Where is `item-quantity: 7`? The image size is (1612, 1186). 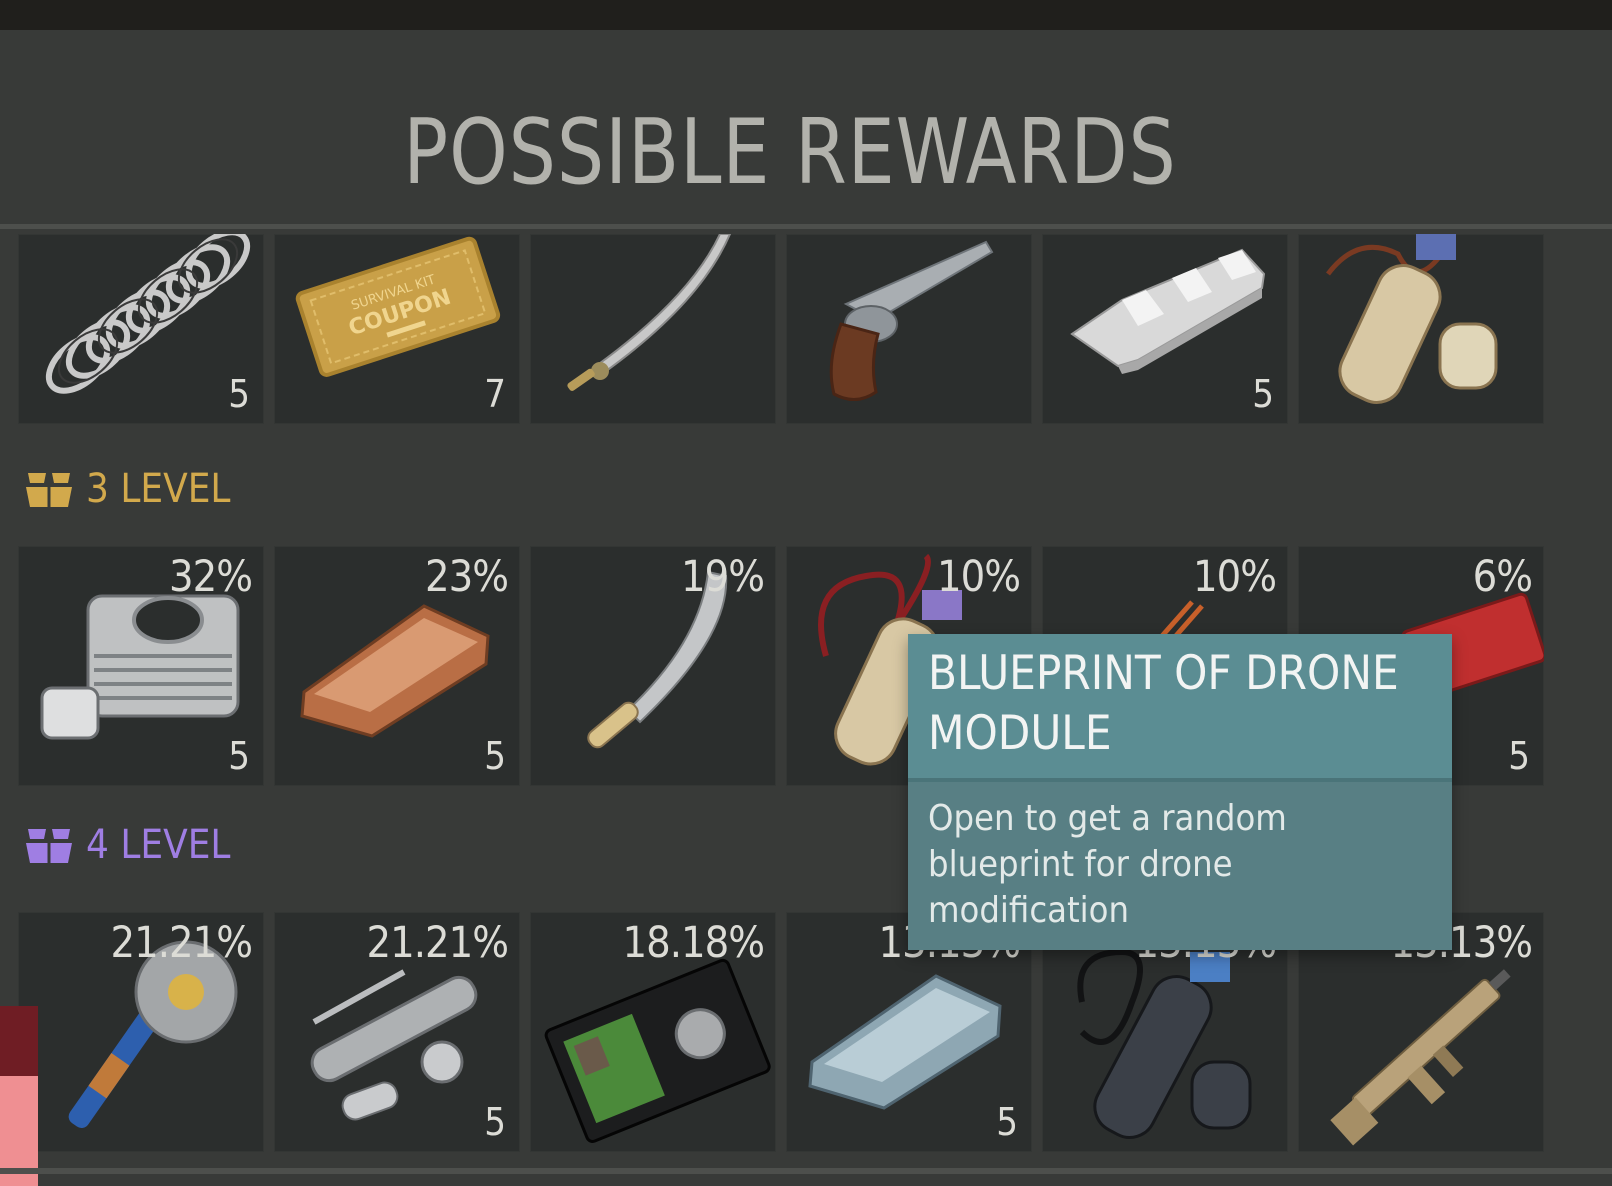 item-quantity: 7 is located at coordinates (495, 394).